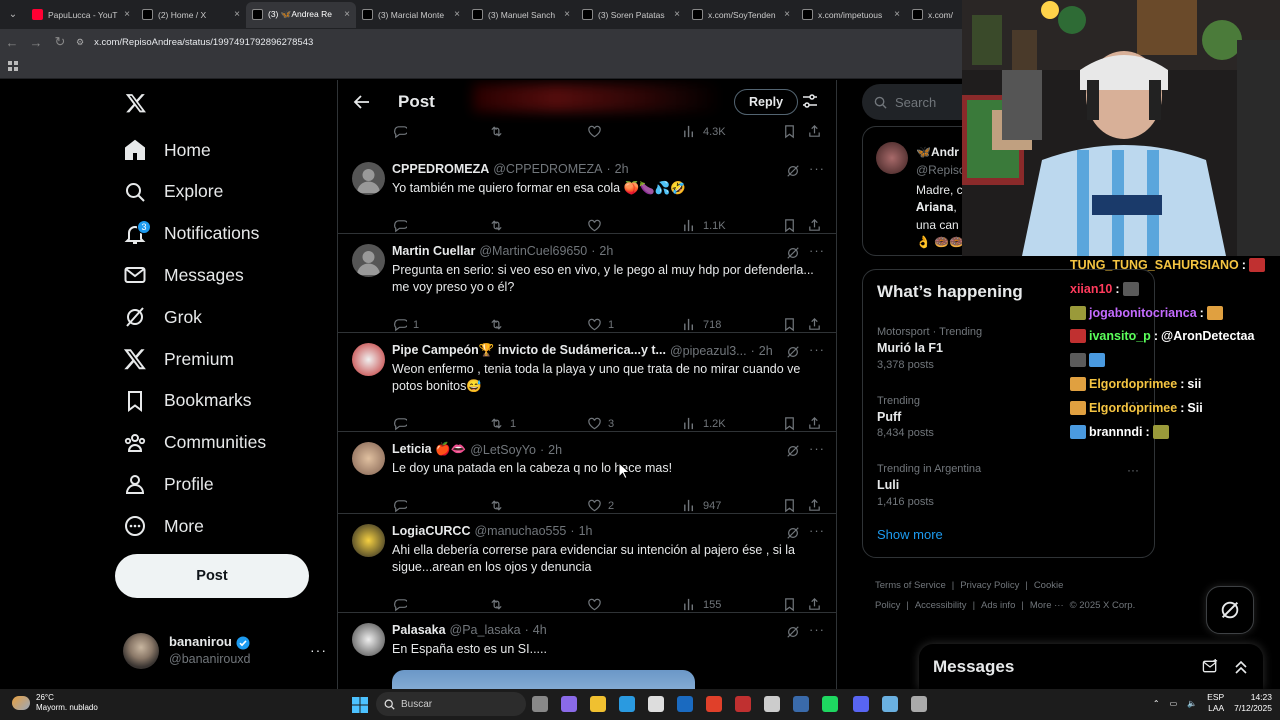 This screenshot has height=720, width=1280. Describe the element at coordinates (704, 131) in the screenshot. I see `views-button: 4.3K` at that location.